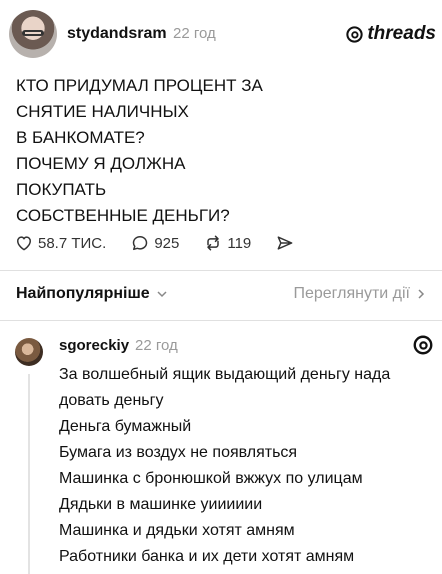 The image size is (442, 574). What do you see at coordinates (24, 243) in the screenshot?
I see `heart-icon` at bounding box center [24, 243].